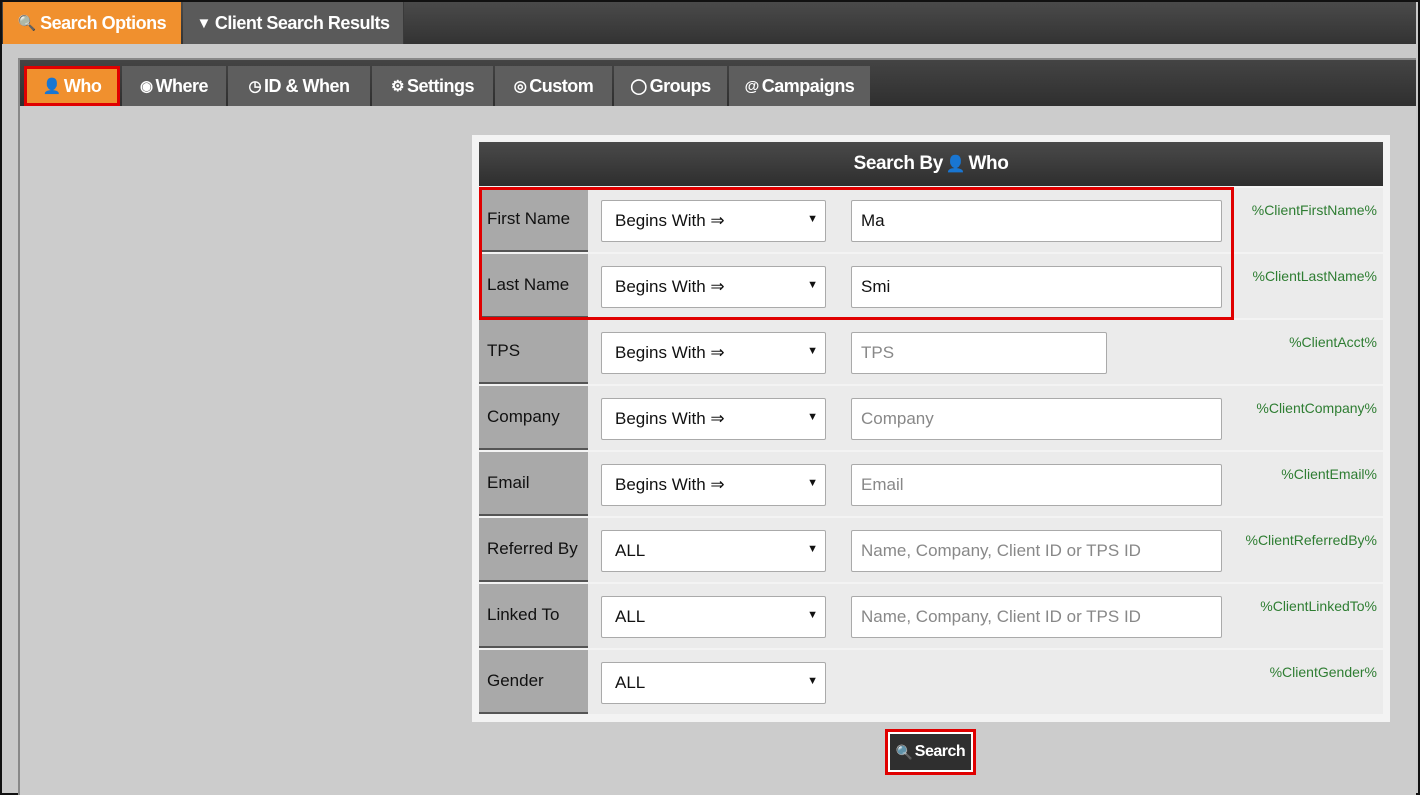  I want to click on row-label: Last Name, so click(533, 286).